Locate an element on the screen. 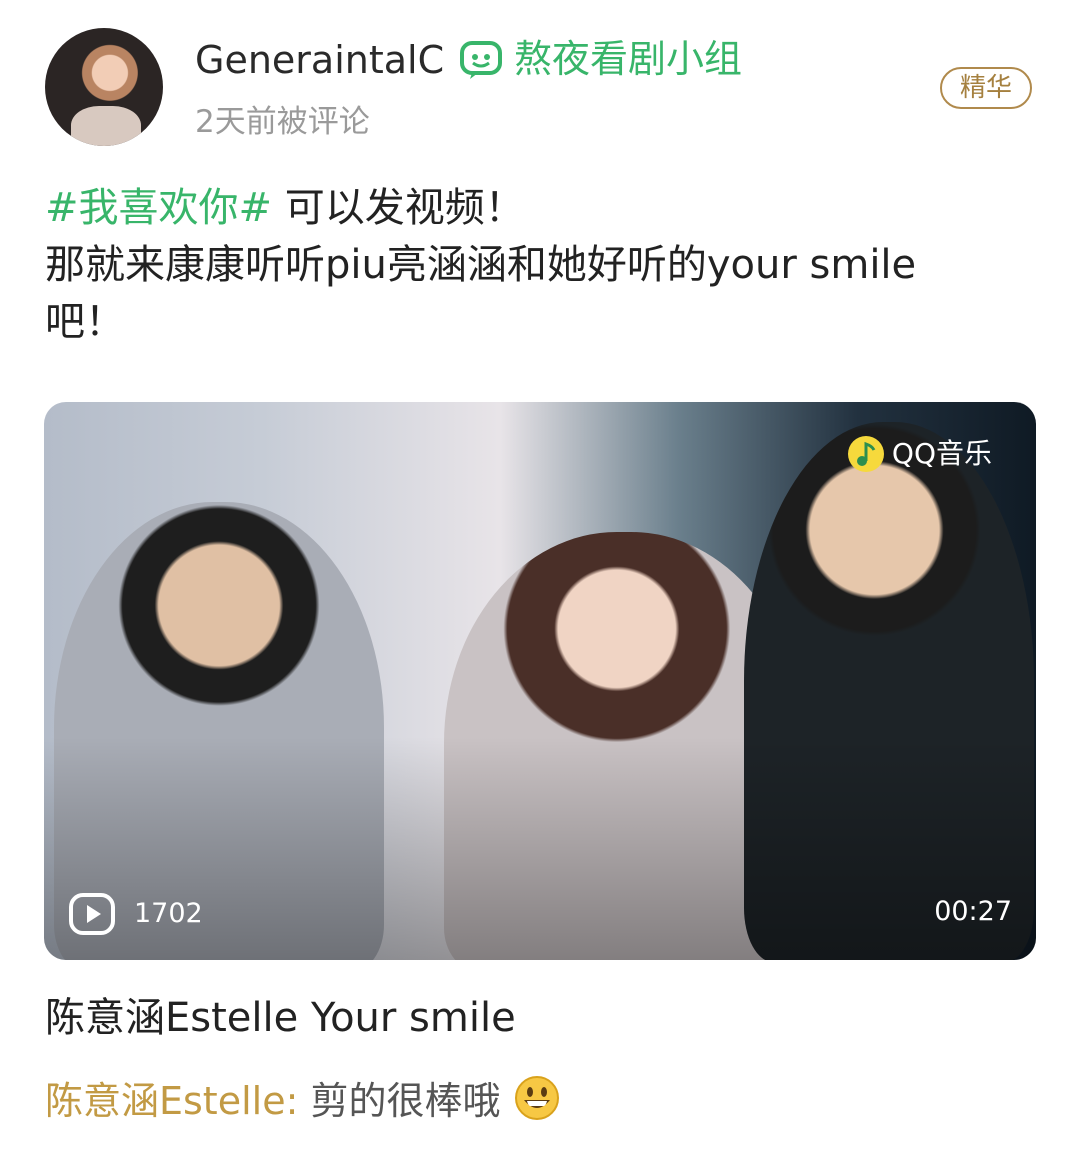 This screenshot has height=1160, width=1079. comment-preview: 陈意涵Estelle: 剪的很棒哦 is located at coordinates (303, 1101).